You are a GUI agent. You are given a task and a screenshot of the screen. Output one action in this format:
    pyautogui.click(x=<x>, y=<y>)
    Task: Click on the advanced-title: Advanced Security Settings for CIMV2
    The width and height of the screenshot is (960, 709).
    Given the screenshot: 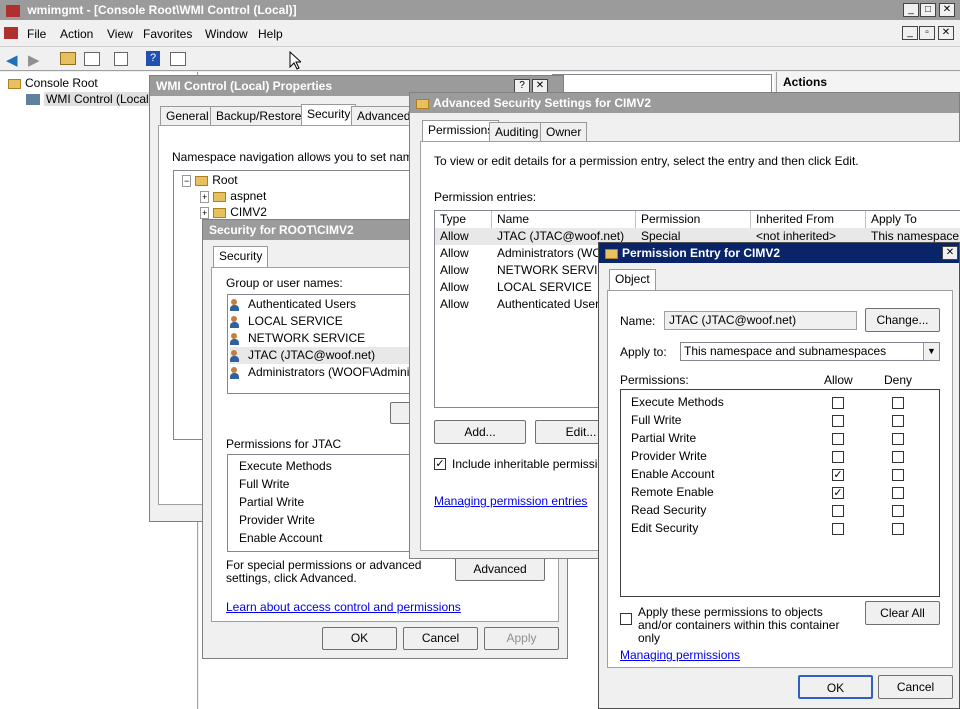 What is the action you would take?
    pyautogui.click(x=542, y=103)
    